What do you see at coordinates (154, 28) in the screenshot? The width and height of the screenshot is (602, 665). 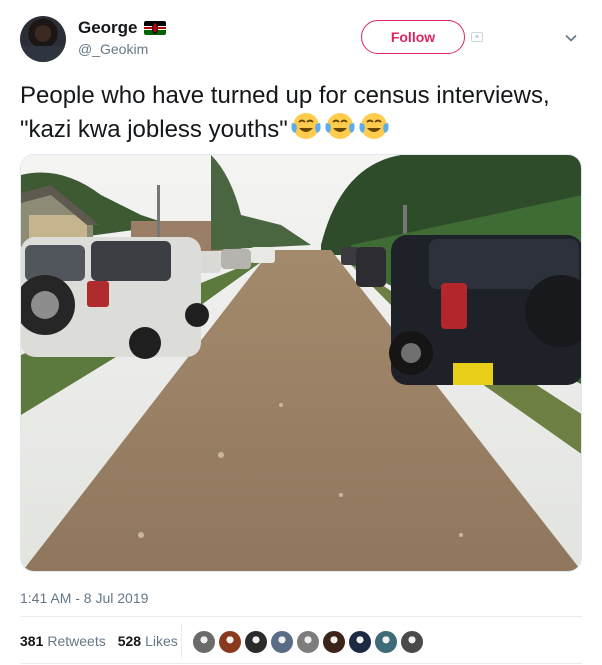 I see `kenya-flag-icon` at bounding box center [154, 28].